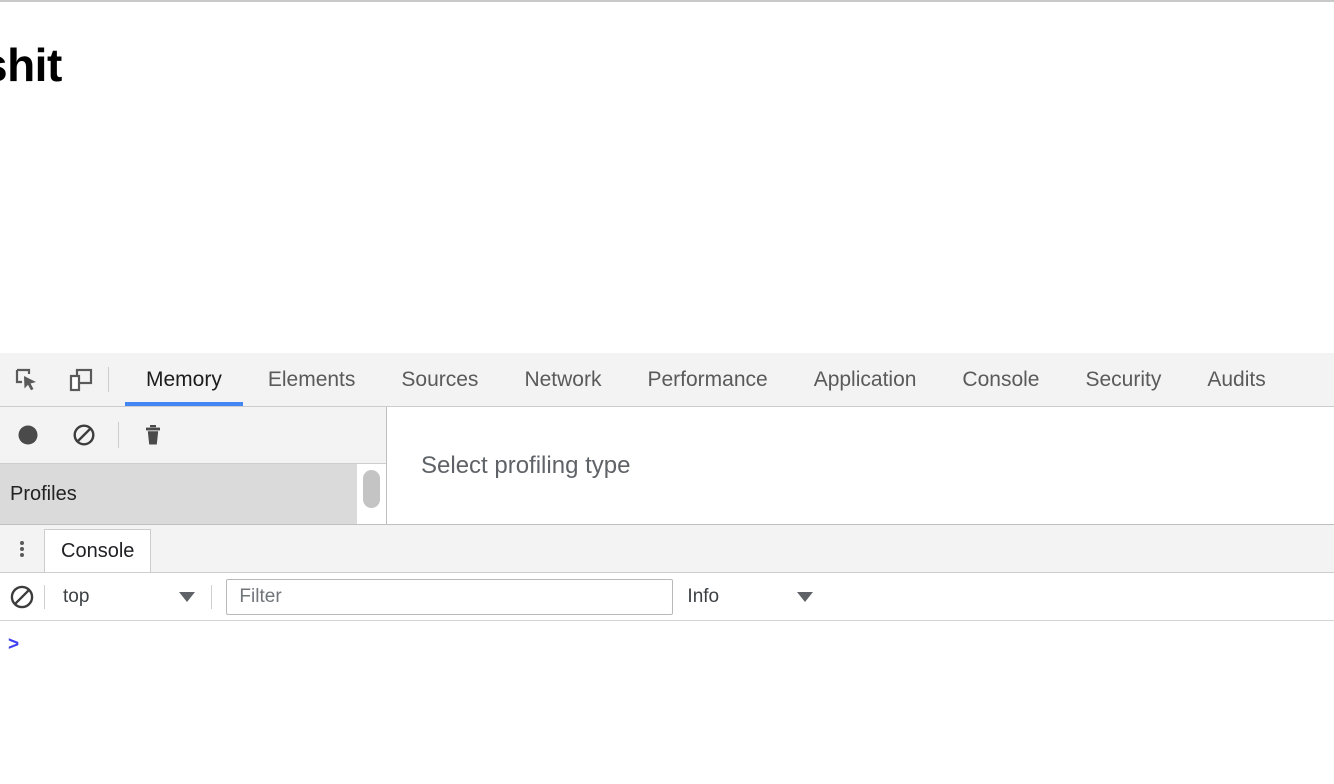  What do you see at coordinates (179, 494) in the screenshot?
I see `profiles-section-header: Profiles` at bounding box center [179, 494].